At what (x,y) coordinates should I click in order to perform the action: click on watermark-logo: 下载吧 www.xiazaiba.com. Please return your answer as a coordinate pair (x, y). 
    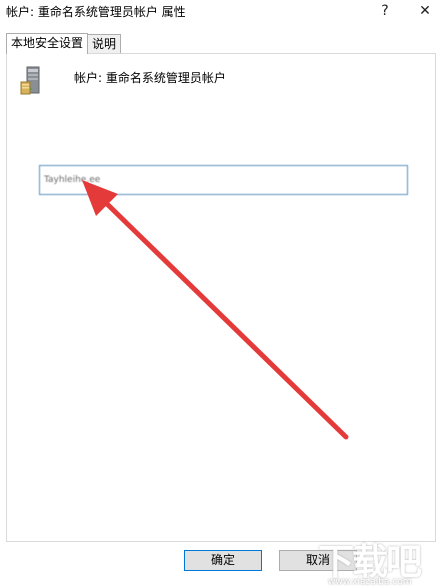
    Looking at the image, I should click on (380, 560).